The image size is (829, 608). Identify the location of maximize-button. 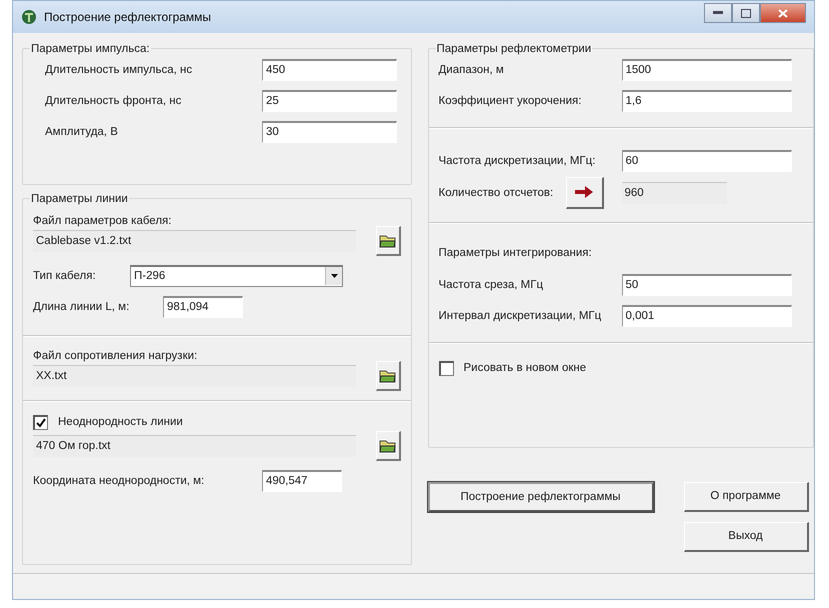
(746, 13).